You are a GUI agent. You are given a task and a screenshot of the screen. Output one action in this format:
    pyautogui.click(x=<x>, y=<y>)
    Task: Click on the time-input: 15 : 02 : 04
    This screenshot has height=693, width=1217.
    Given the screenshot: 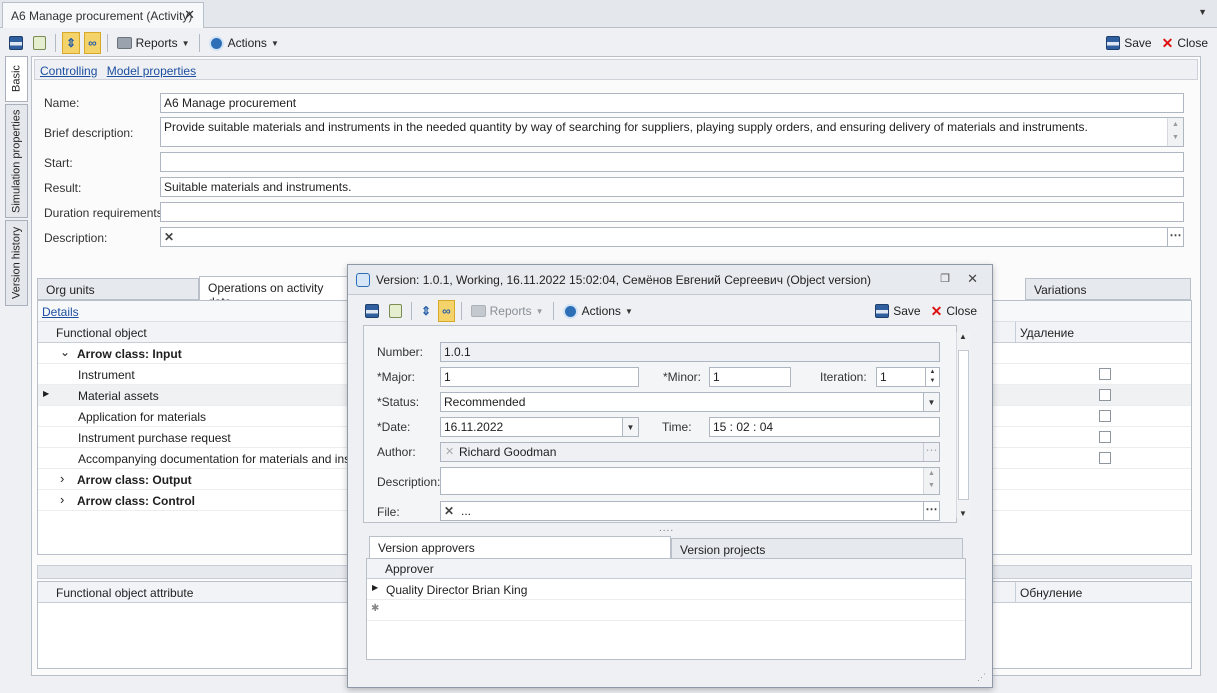 What is the action you would take?
    pyautogui.click(x=824, y=427)
    